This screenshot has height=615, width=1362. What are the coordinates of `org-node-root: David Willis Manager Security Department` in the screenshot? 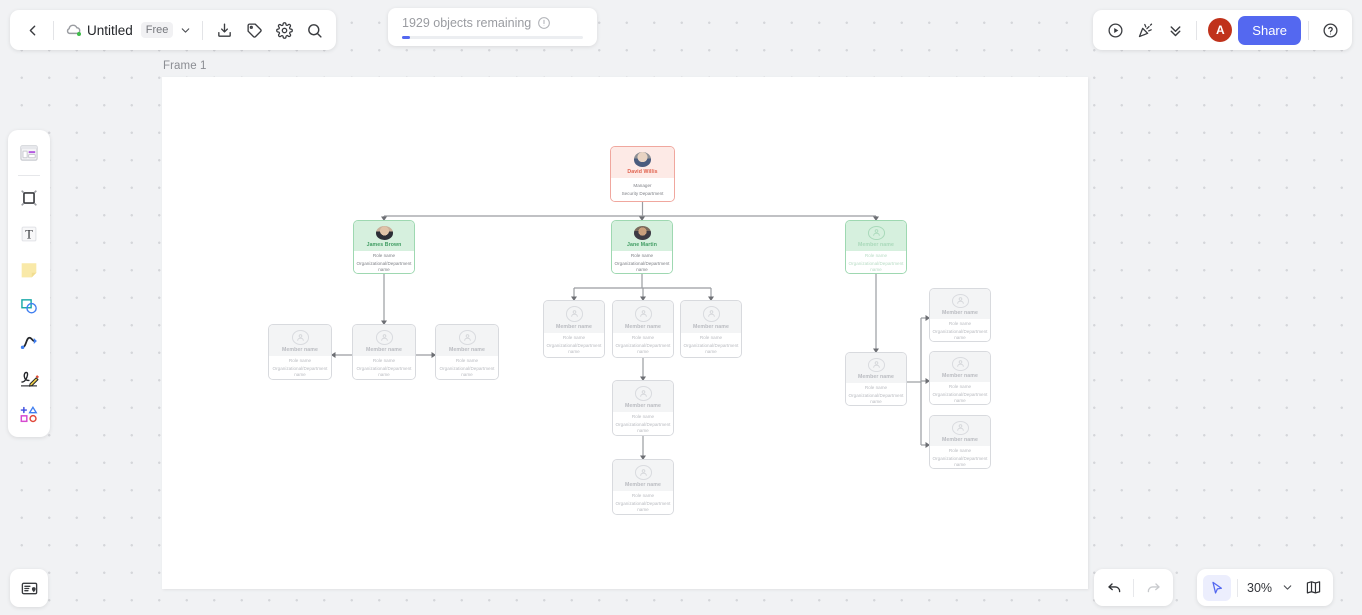 It's located at (642, 174).